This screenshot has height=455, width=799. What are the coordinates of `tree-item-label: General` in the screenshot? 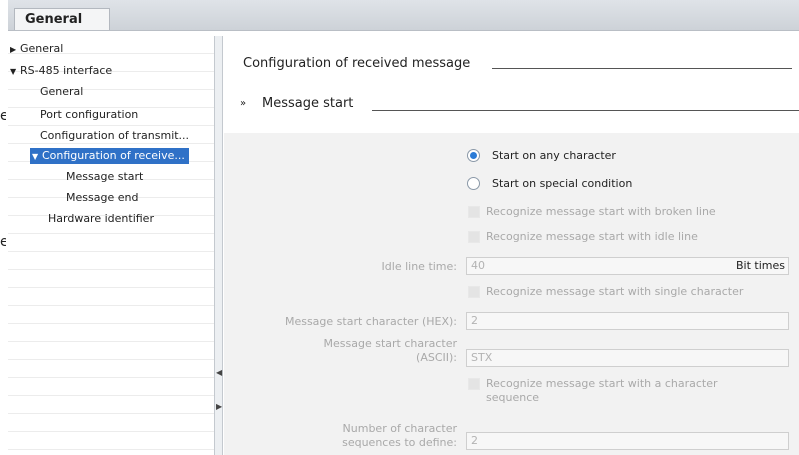 It's located at (42, 48).